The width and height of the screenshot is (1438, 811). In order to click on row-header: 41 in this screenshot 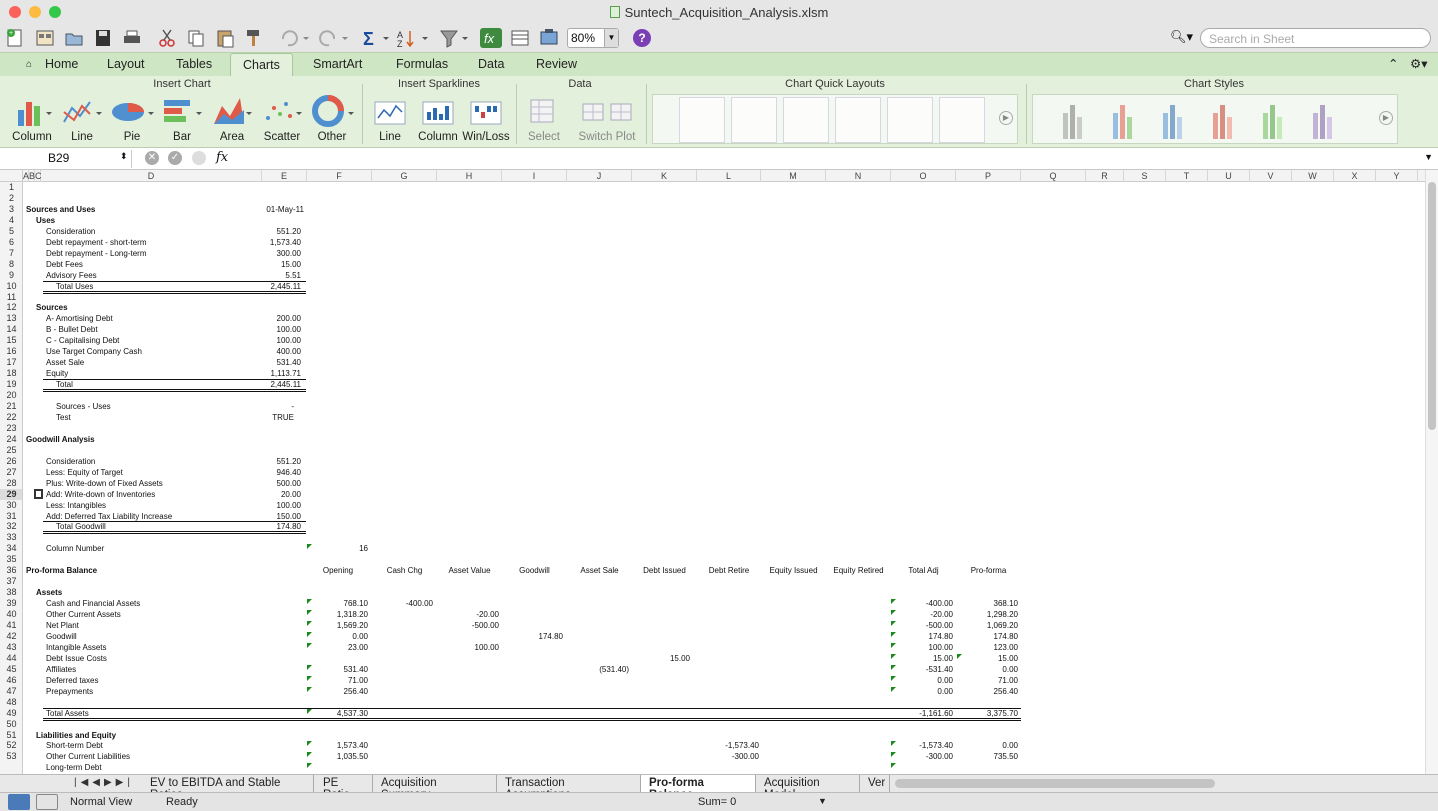, I will do `click(11, 625)`.